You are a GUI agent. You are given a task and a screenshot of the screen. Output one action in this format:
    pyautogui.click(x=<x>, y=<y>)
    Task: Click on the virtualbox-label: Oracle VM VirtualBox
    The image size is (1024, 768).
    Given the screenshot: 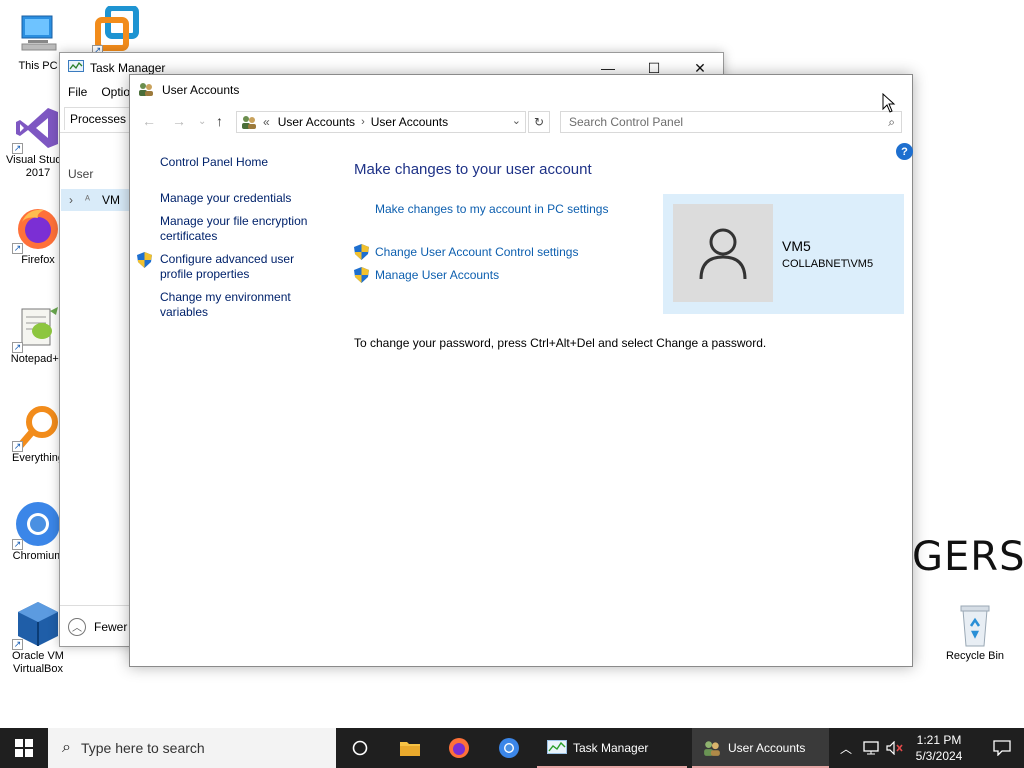 What is the action you would take?
    pyautogui.click(x=38, y=662)
    